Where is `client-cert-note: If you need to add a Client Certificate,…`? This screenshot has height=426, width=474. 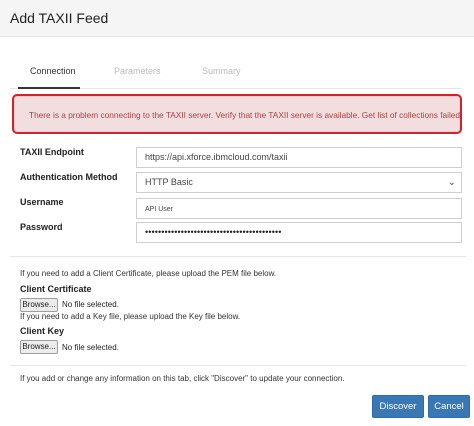 client-cert-note: If you need to add a Client Certificate,… is located at coordinates (148, 273).